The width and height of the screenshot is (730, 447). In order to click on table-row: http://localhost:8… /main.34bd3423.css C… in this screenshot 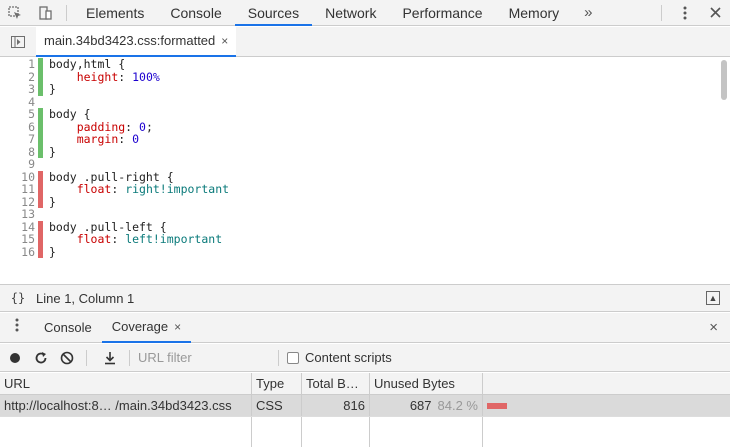, I will do `click(365, 406)`.